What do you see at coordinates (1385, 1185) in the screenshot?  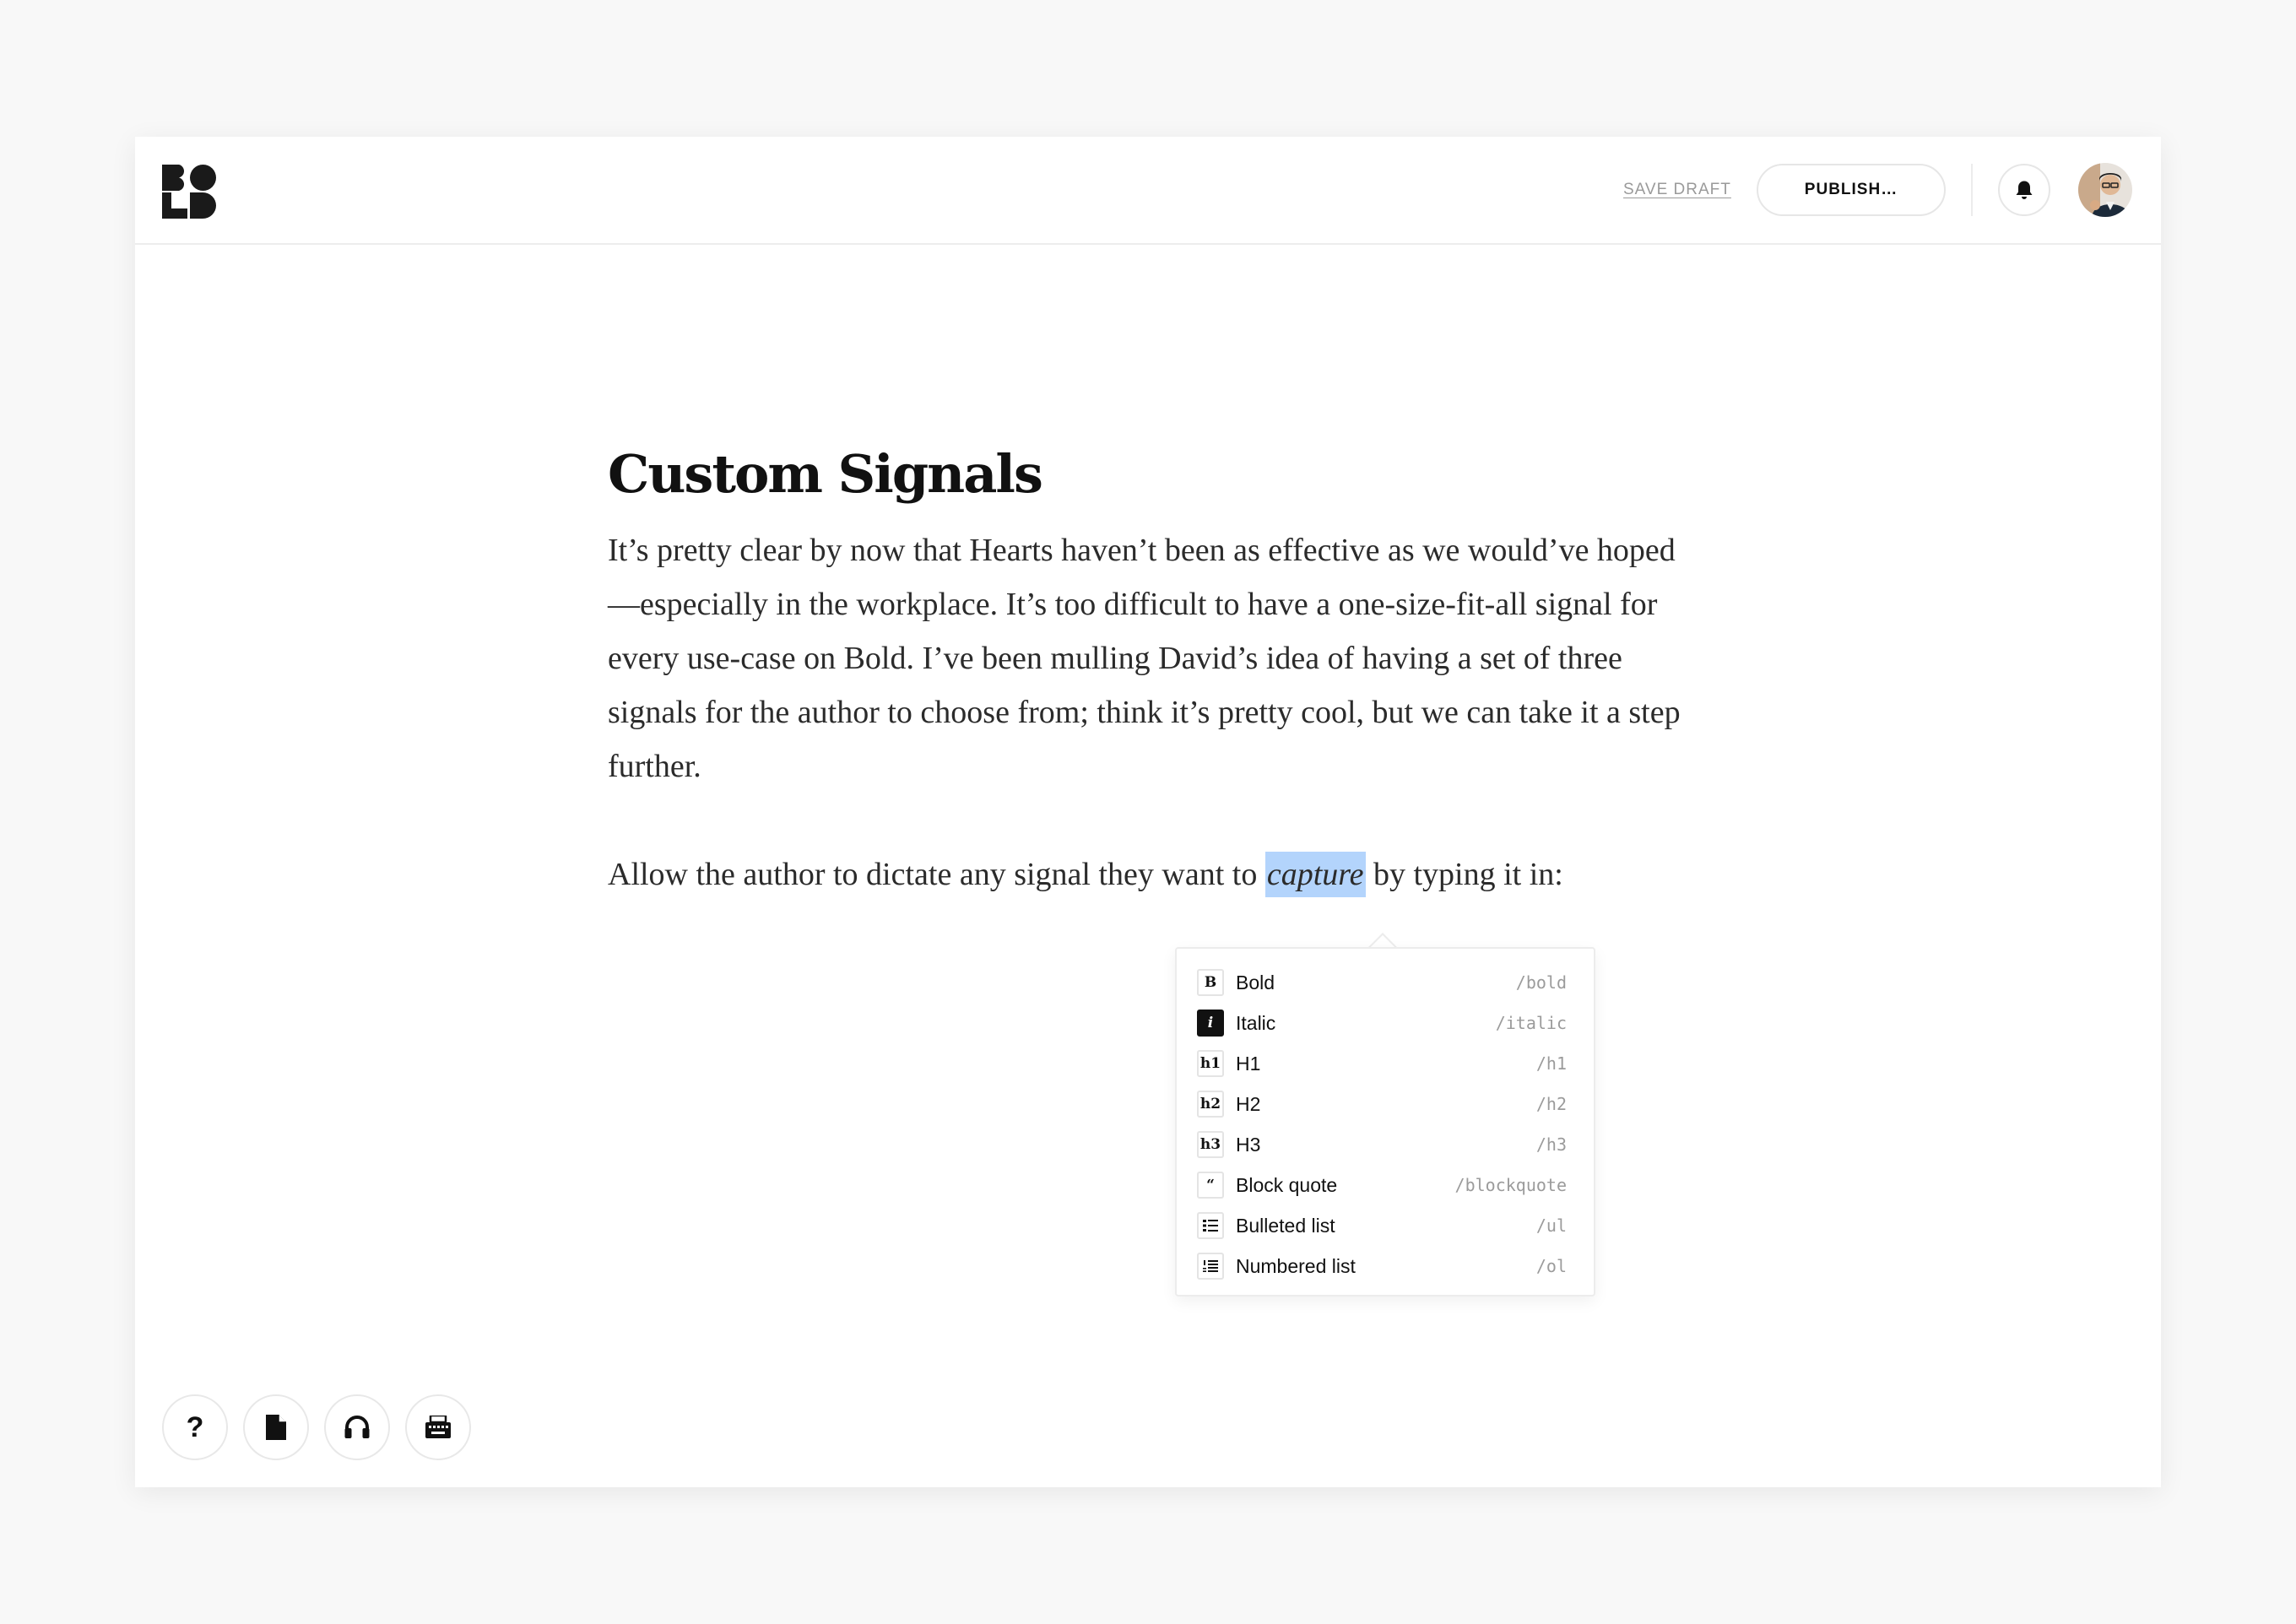 I see `menu-item-block-quote: “ Block quote /blockquote` at bounding box center [1385, 1185].